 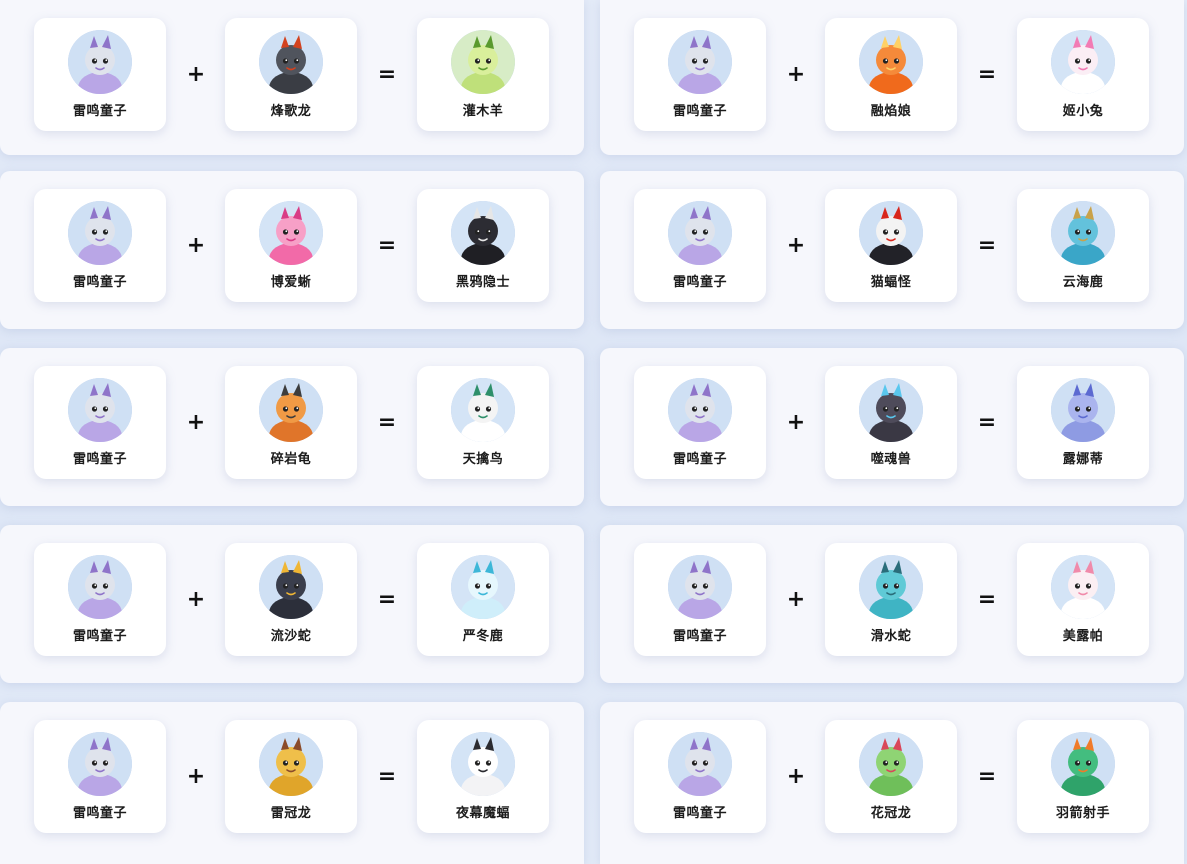 I want to click on monster-name: 流沙蛇, so click(x=291, y=636).